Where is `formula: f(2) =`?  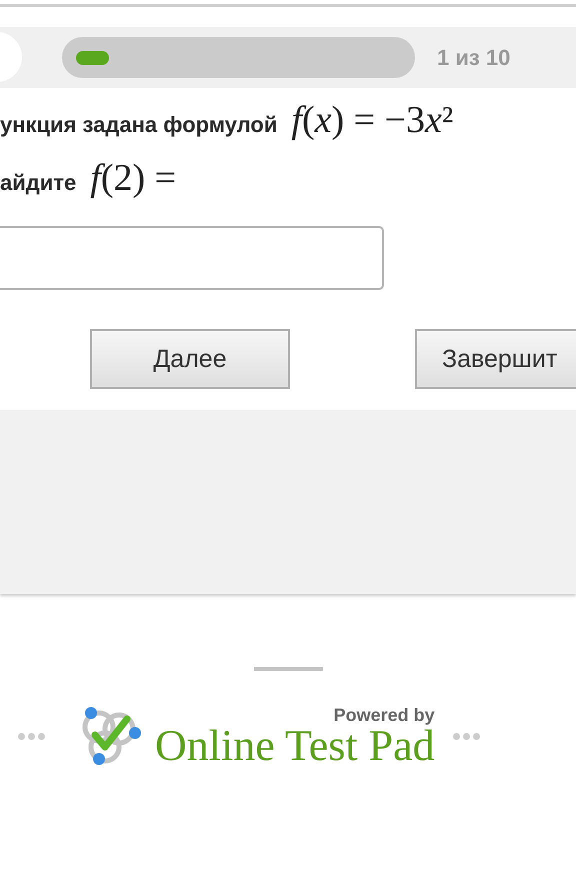 formula: f(2) = is located at coordinates (133, 178).